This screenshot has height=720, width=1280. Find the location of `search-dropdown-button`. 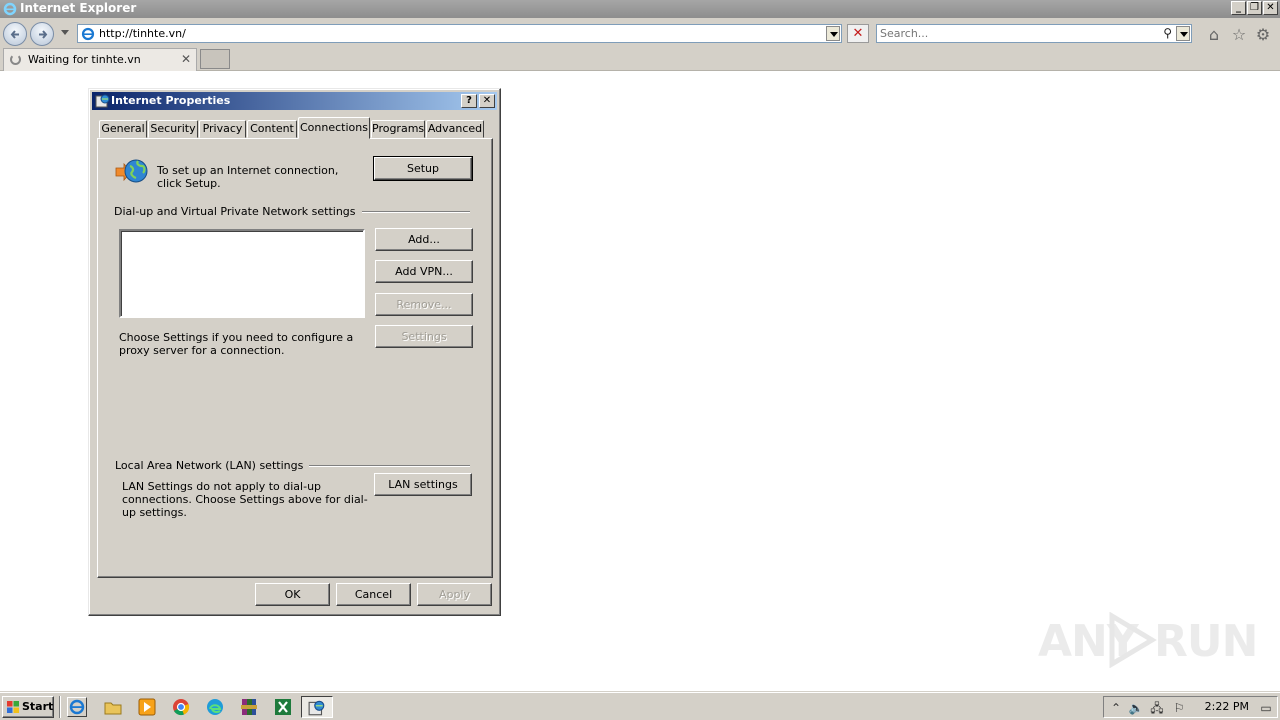

search-dropdown-button is located at coordinates (1183, 33).